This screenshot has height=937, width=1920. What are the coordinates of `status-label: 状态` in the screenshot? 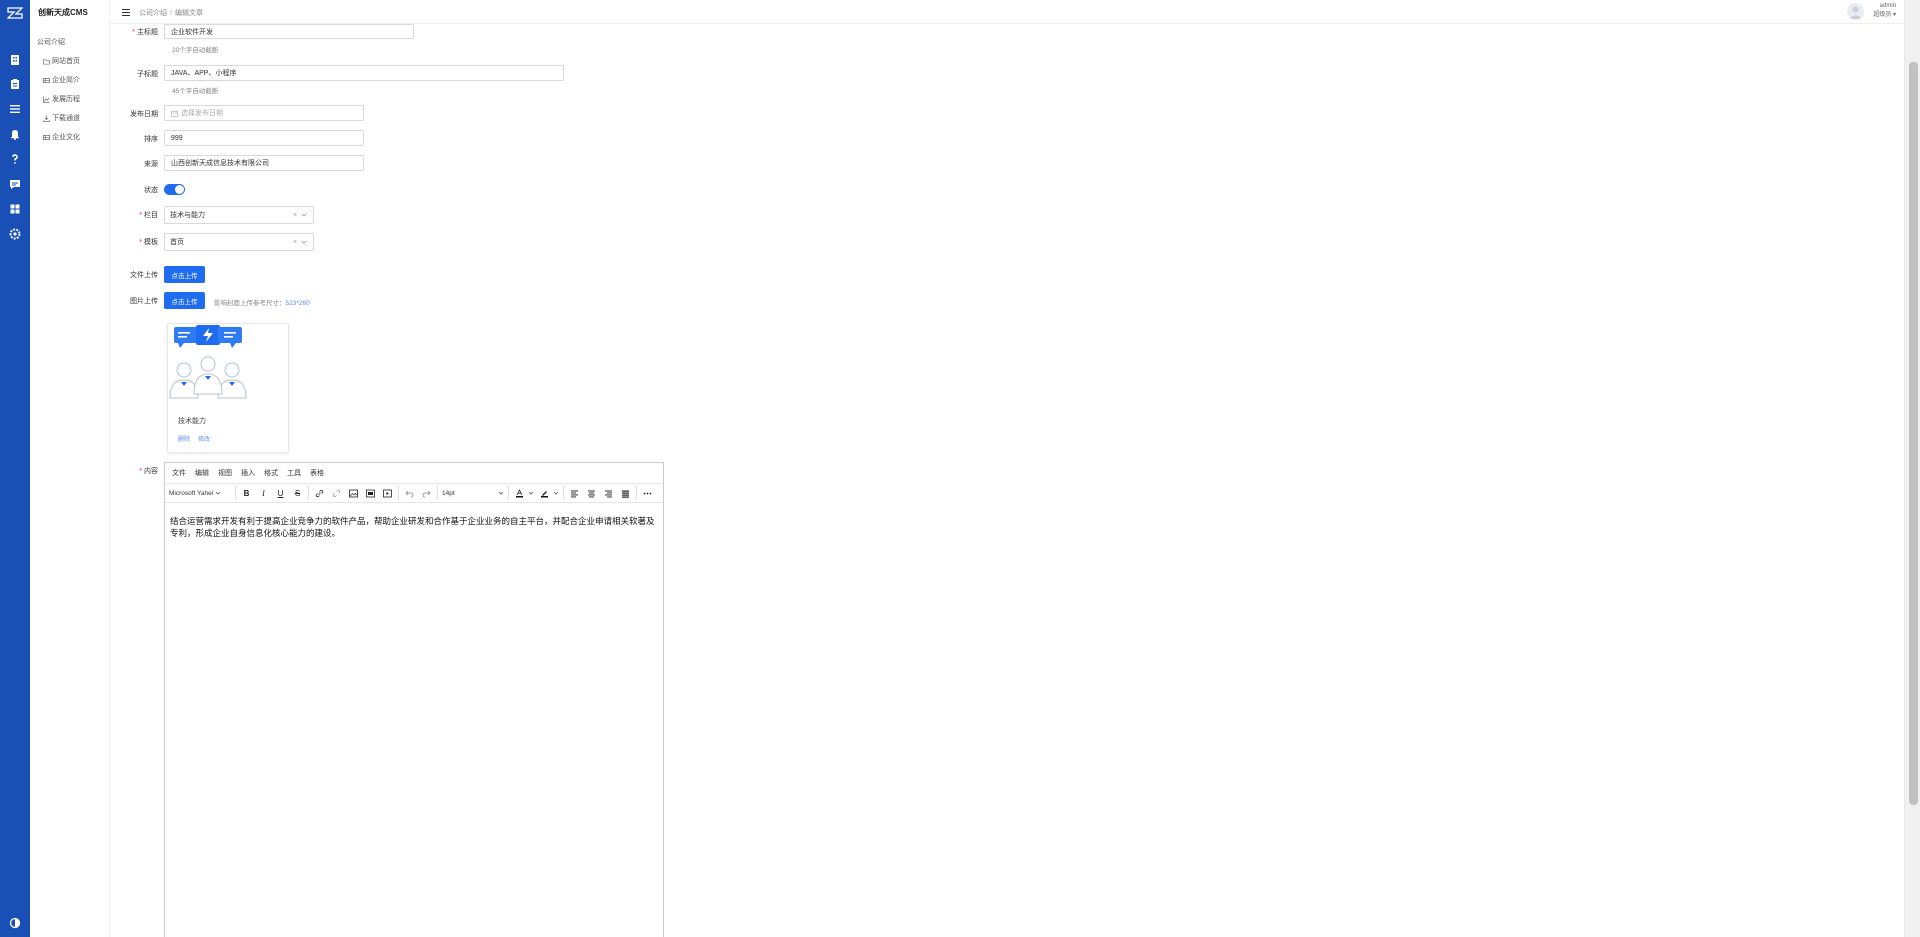 It's located at (151, 190).